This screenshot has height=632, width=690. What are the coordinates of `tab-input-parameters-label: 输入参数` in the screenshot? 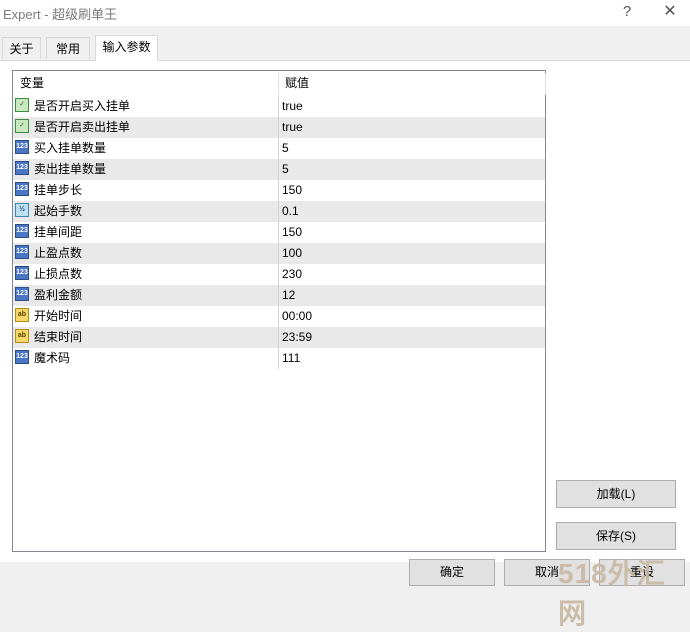 It's located at (126, 47).